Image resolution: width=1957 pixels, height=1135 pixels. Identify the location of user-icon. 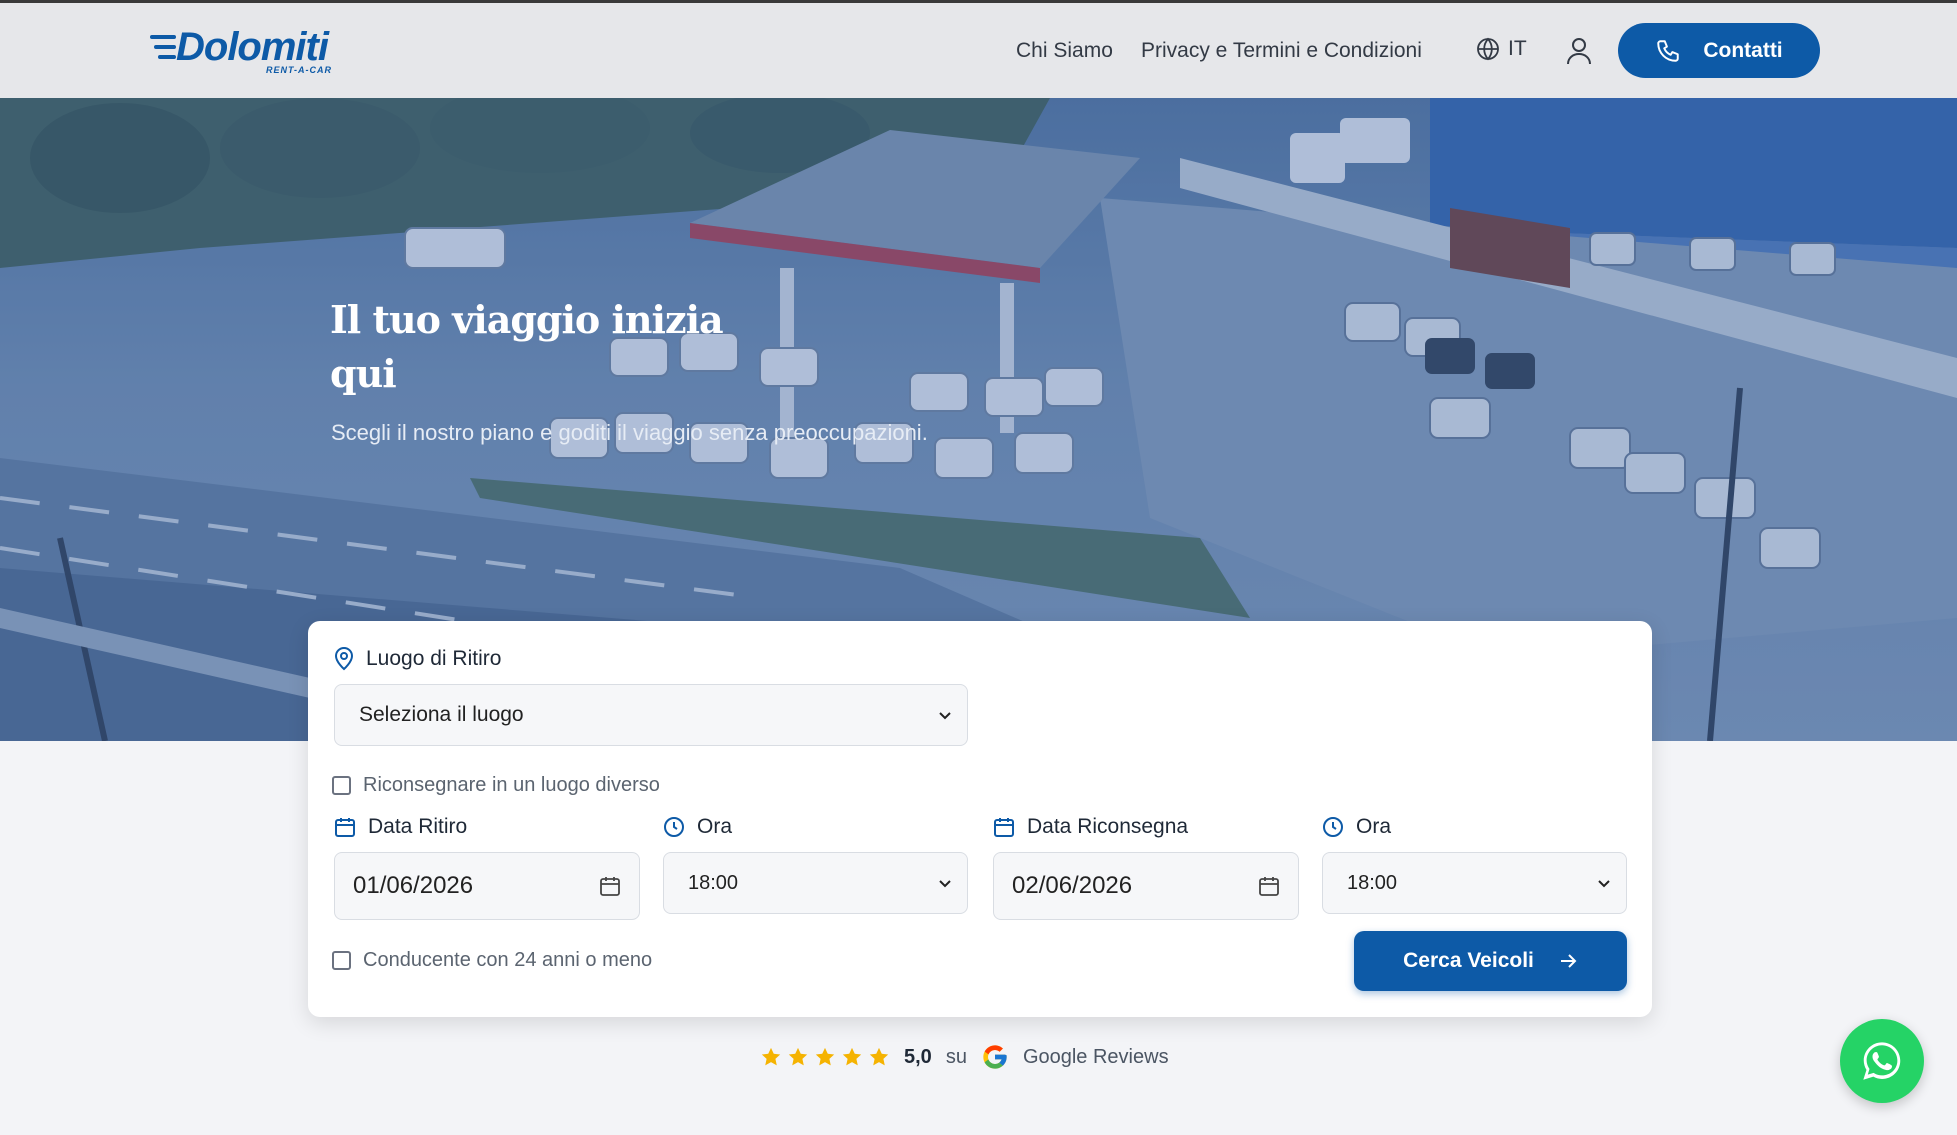
(1579, 51).